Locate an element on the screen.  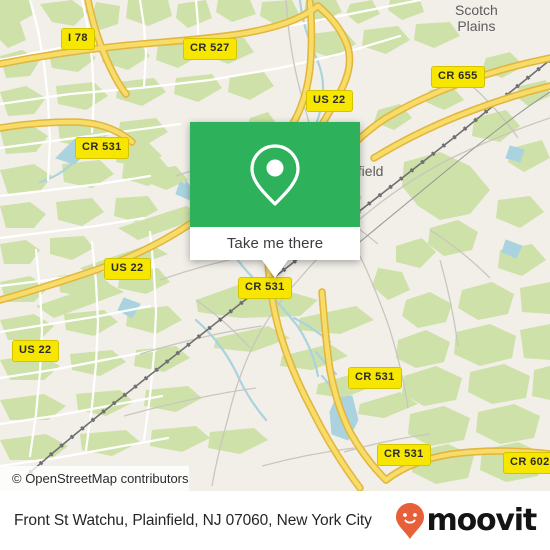
road-shield: CR 527 is located at coordinates (210, 49).